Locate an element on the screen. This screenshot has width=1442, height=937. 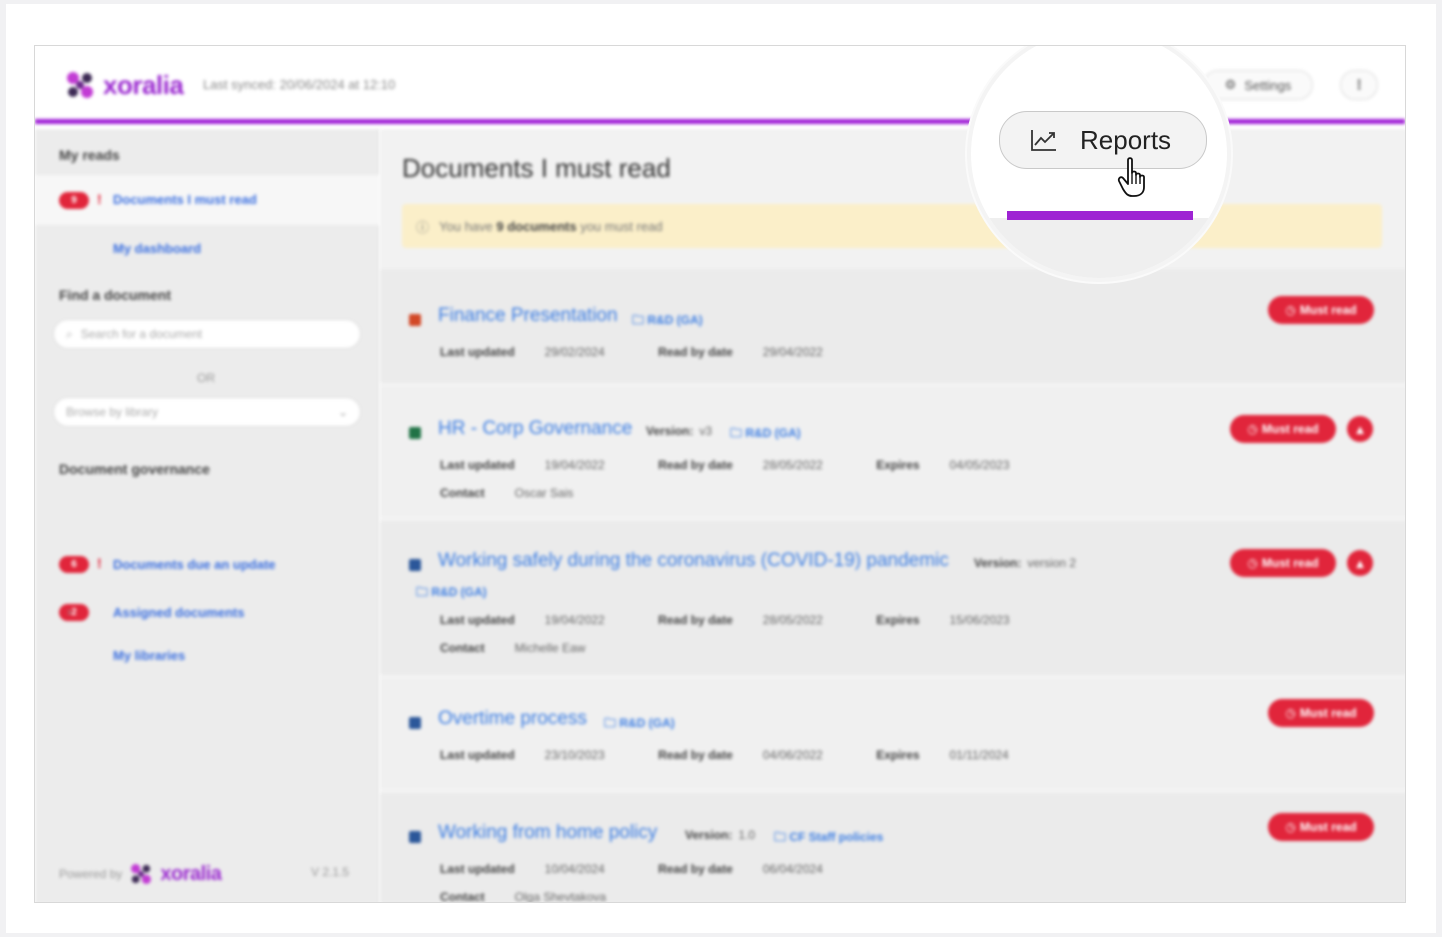
search-placeholder: Search for a document is located at coordinates (141, 334).